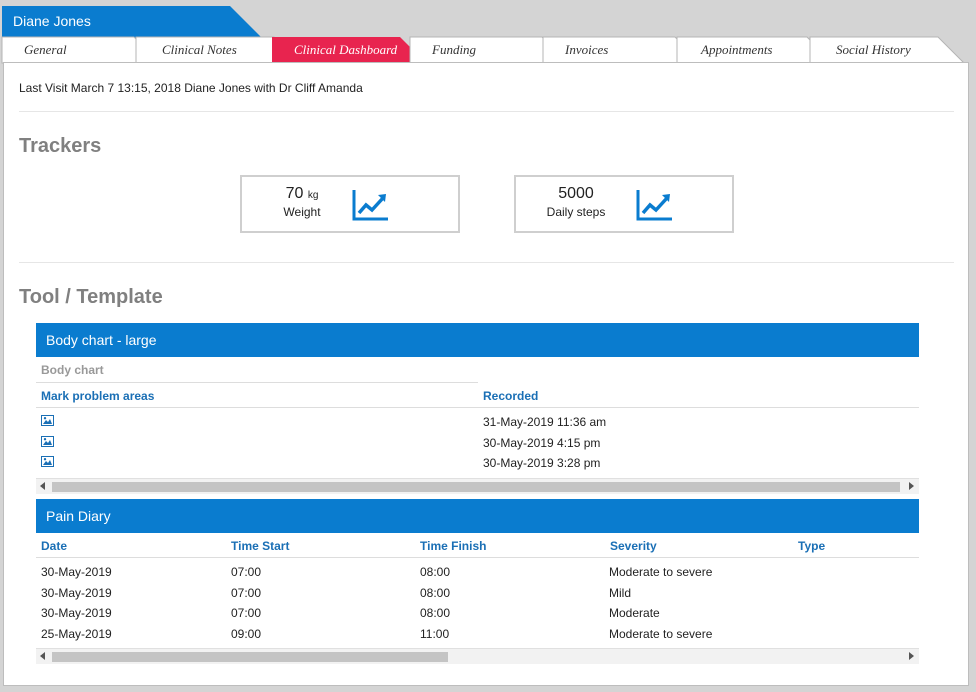 The image size is (976, 692). I want to click on body-chart-columns: Mark problem areas Recorded, so click(477, 395).